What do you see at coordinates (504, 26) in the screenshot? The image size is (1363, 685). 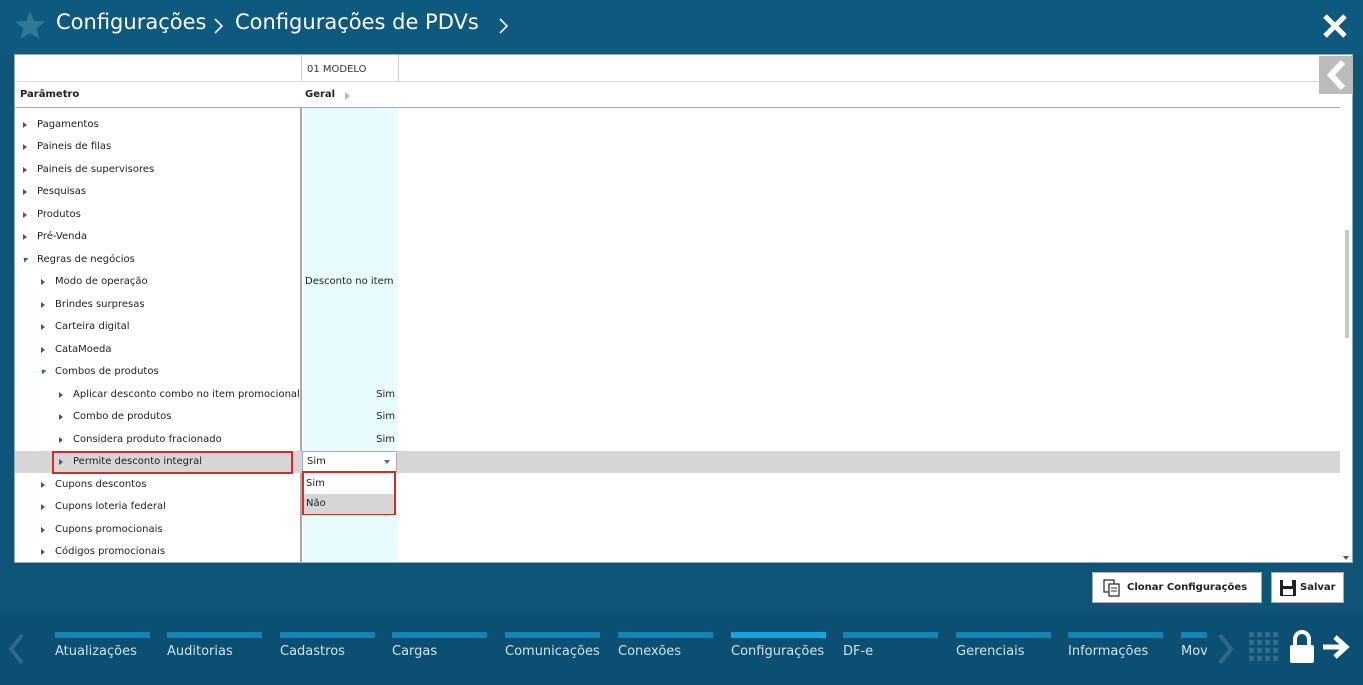 I see `breadcrumb-next-icon` at bounding box center [504, 26].